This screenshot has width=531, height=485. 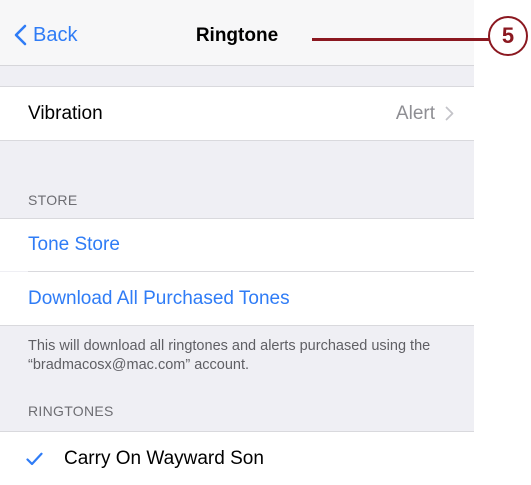 I want to click on callout-number: 5, so click(x=508, y=35).